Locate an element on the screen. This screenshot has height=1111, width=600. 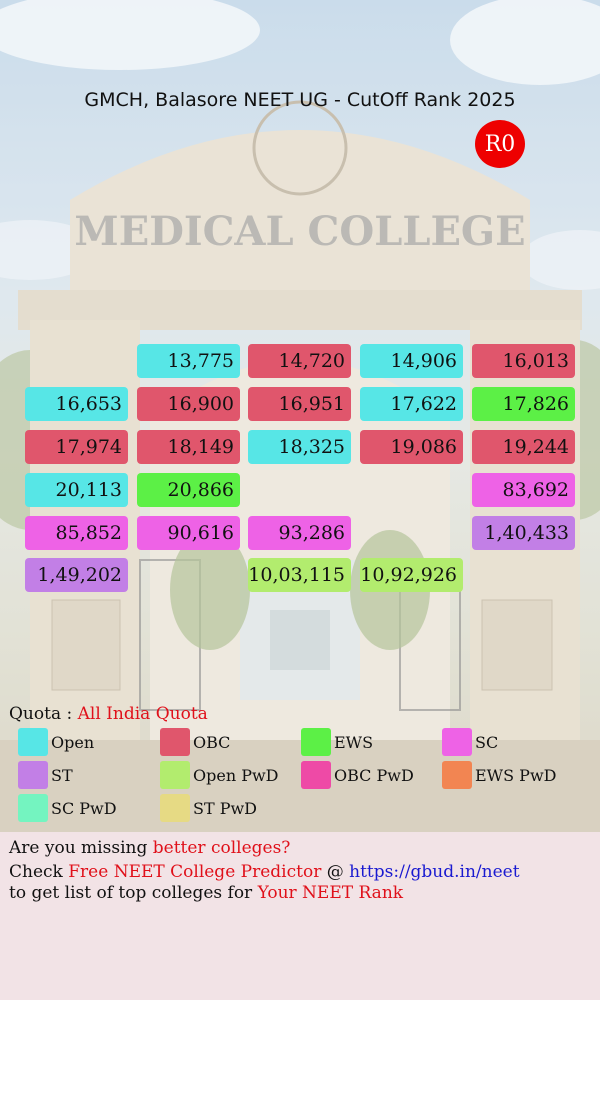
legend-label: SC is located at coordinates (487, 742).